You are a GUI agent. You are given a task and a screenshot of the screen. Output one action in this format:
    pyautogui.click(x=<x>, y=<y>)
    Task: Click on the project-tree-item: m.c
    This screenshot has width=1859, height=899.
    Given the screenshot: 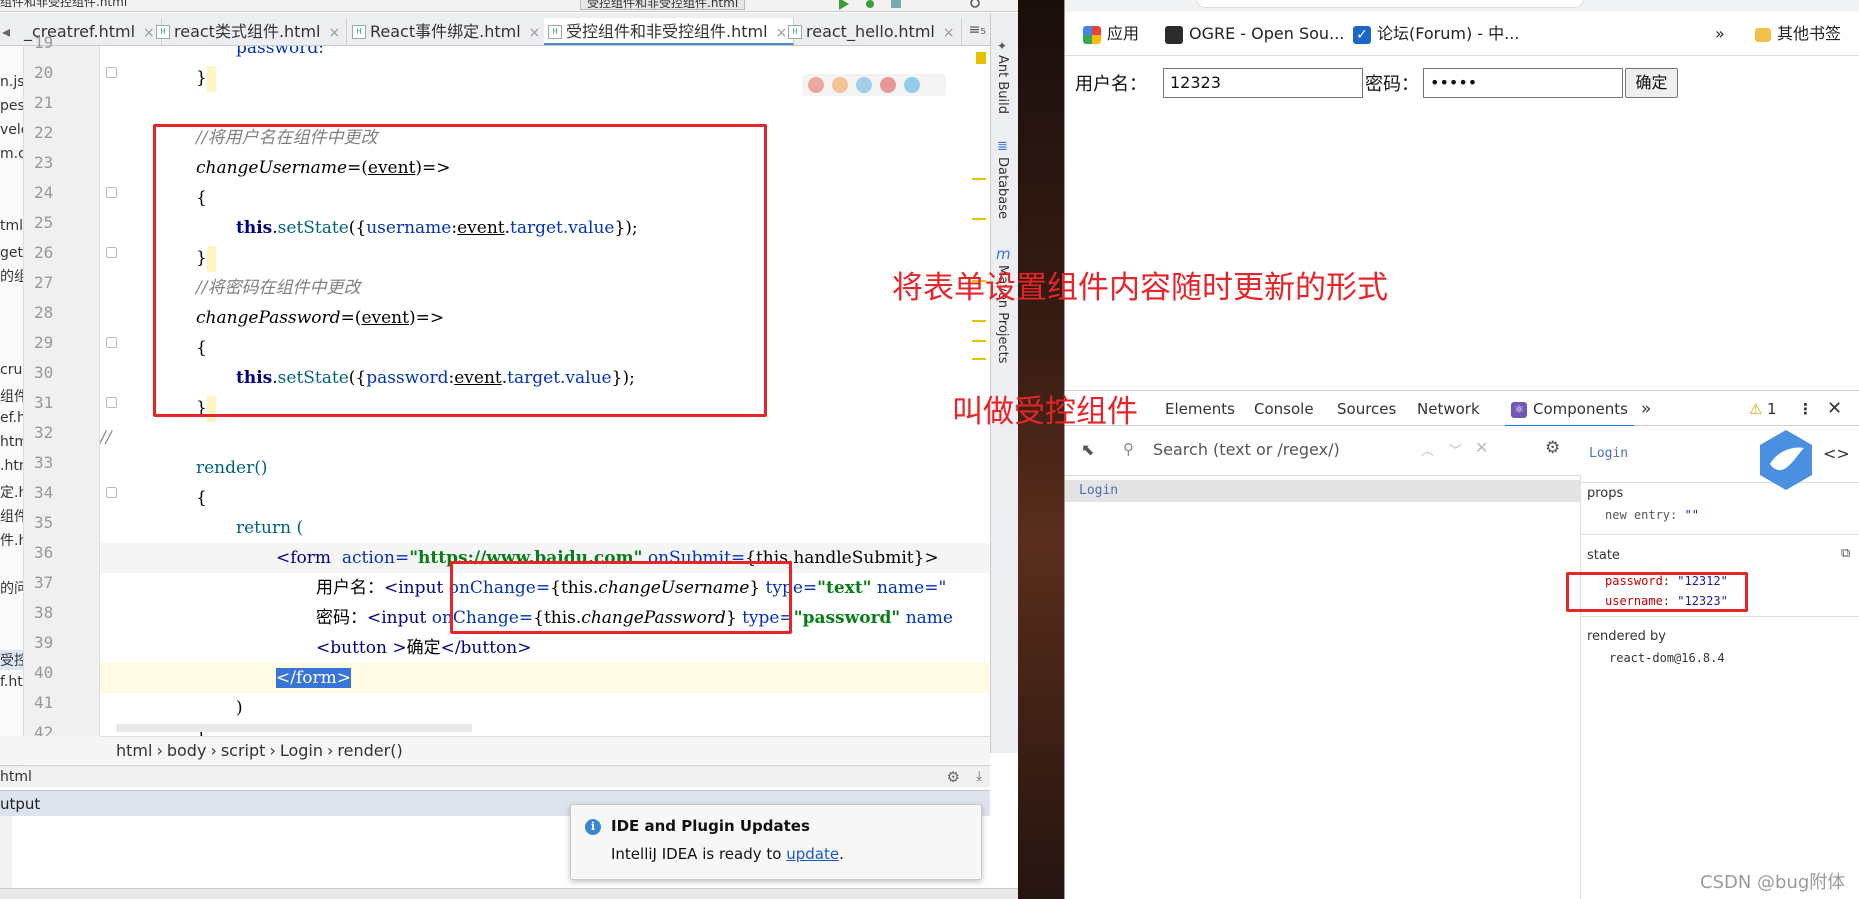 What is the action you would take?
    pyautogui.click(x=11, y=154)
    